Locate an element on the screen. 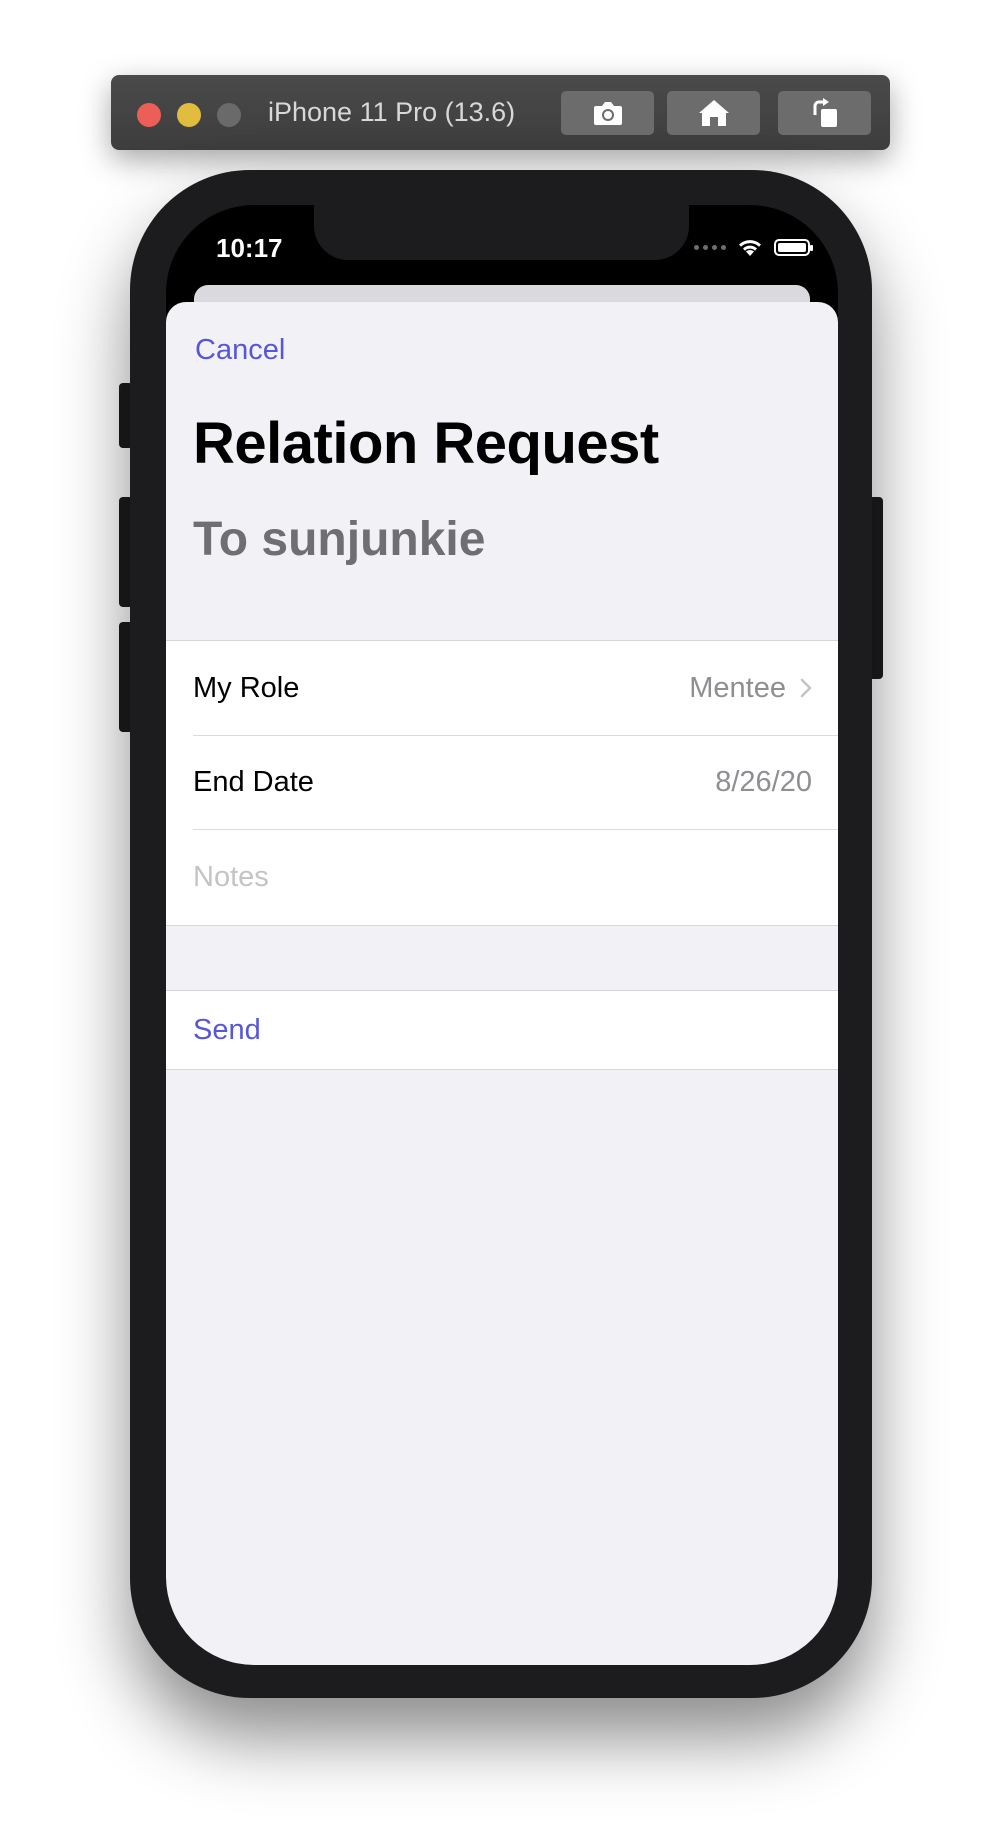 Image resolution: width=1002 pixels, height=1848 pixels. zoom-window-button is located at coordinates (229, 115).